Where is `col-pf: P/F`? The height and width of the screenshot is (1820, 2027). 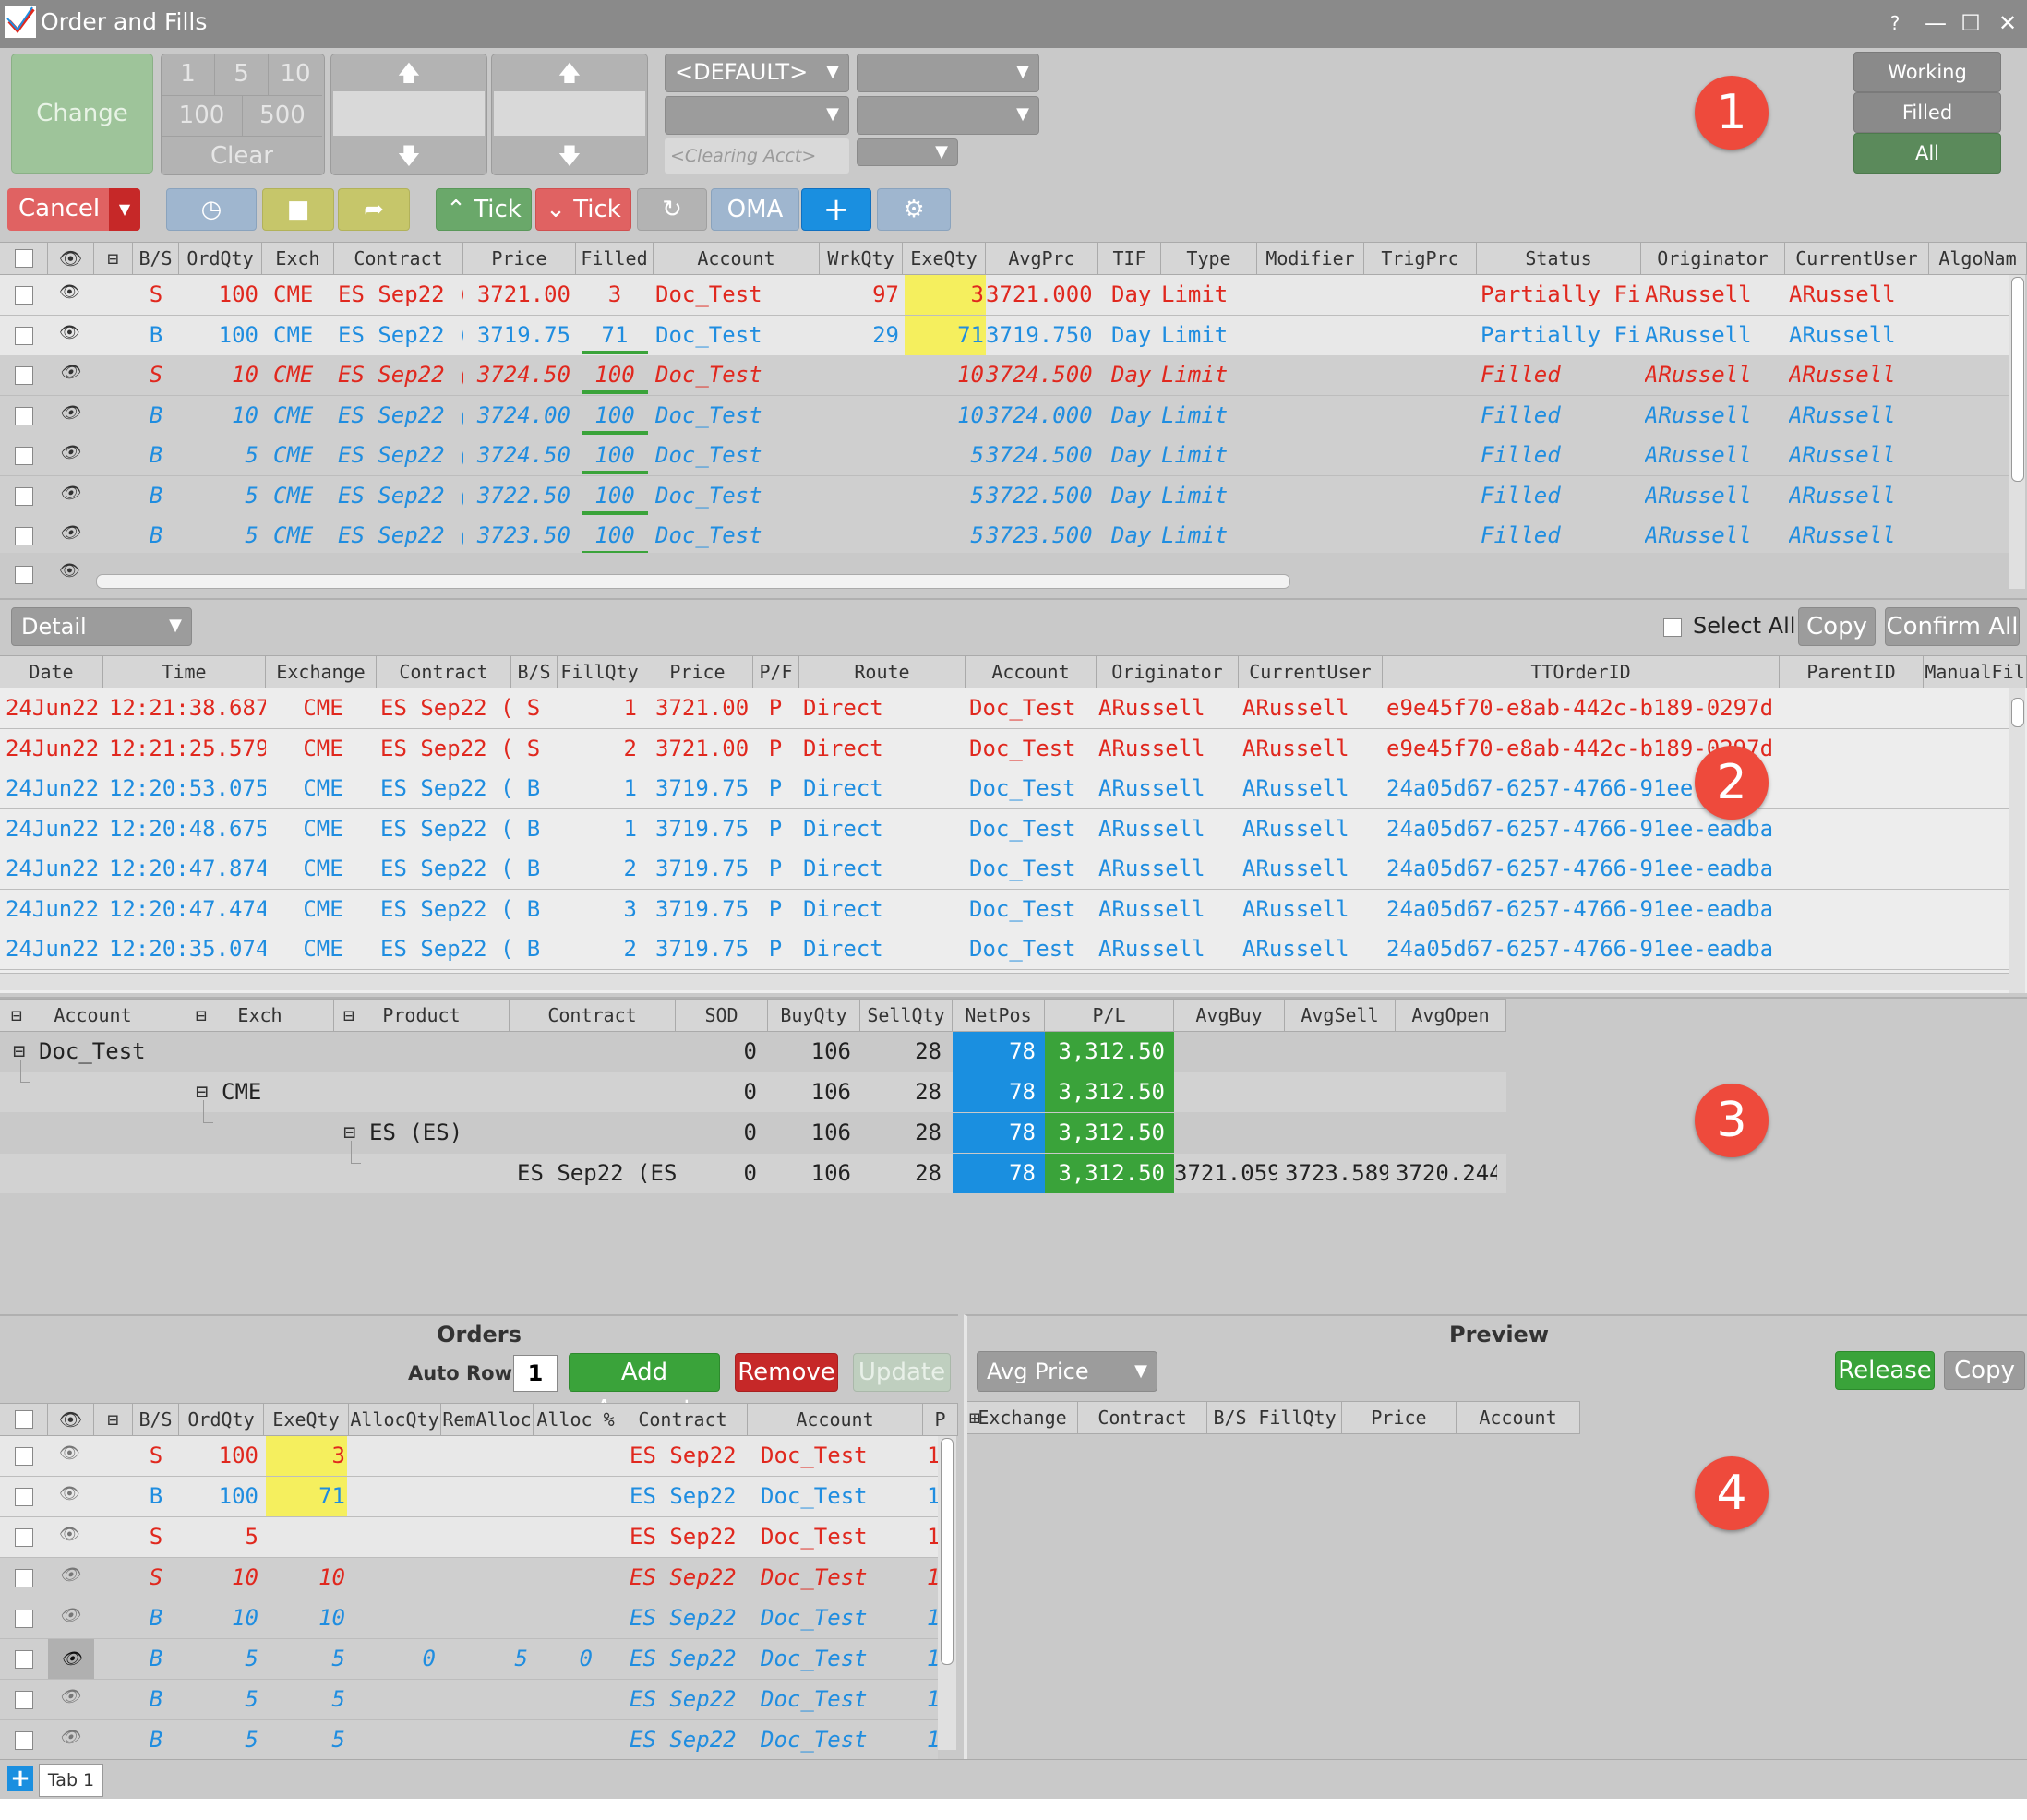 col-pf: P/F is located at coordinates (776, 672).